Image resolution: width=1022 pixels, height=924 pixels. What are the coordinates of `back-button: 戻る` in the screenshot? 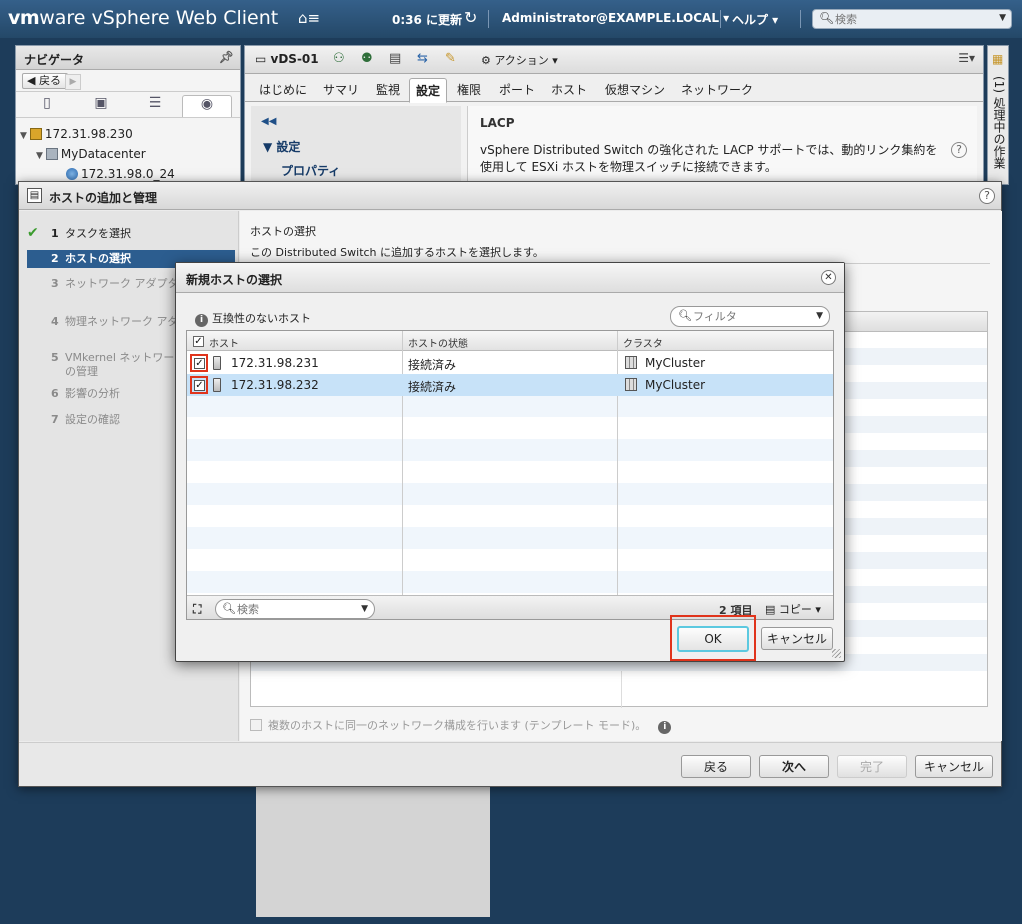 It's located at (716, 766).